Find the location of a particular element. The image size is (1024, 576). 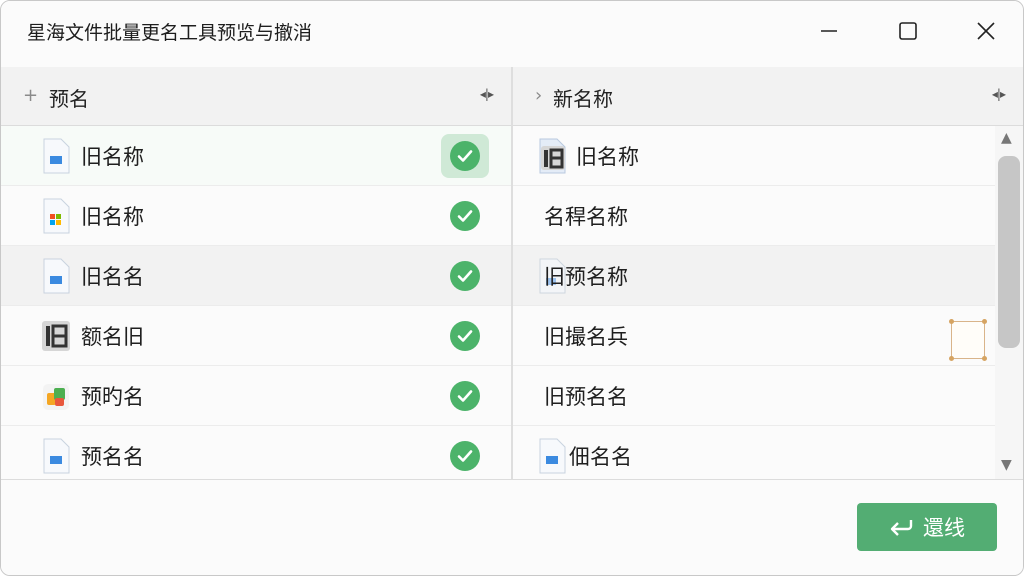

scroll-down-icon: ▼ is located at coordinates (1006, 465).